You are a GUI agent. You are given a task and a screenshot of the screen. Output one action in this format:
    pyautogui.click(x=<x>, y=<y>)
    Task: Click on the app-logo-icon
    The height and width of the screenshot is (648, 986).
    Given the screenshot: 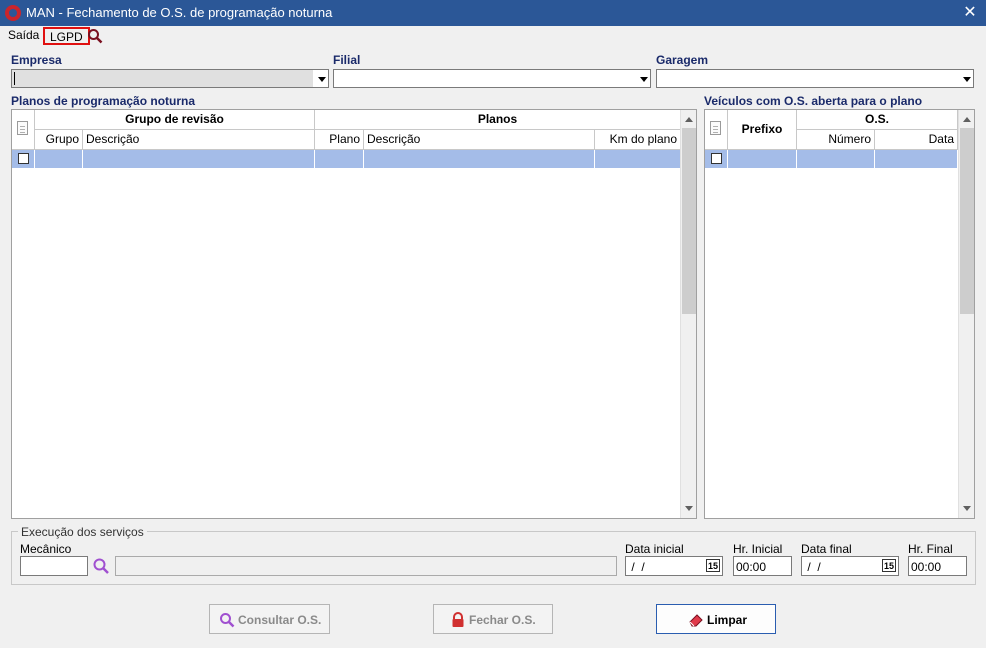 What is the action you would take?
    pyautogui.click(x=13, y=13)
    